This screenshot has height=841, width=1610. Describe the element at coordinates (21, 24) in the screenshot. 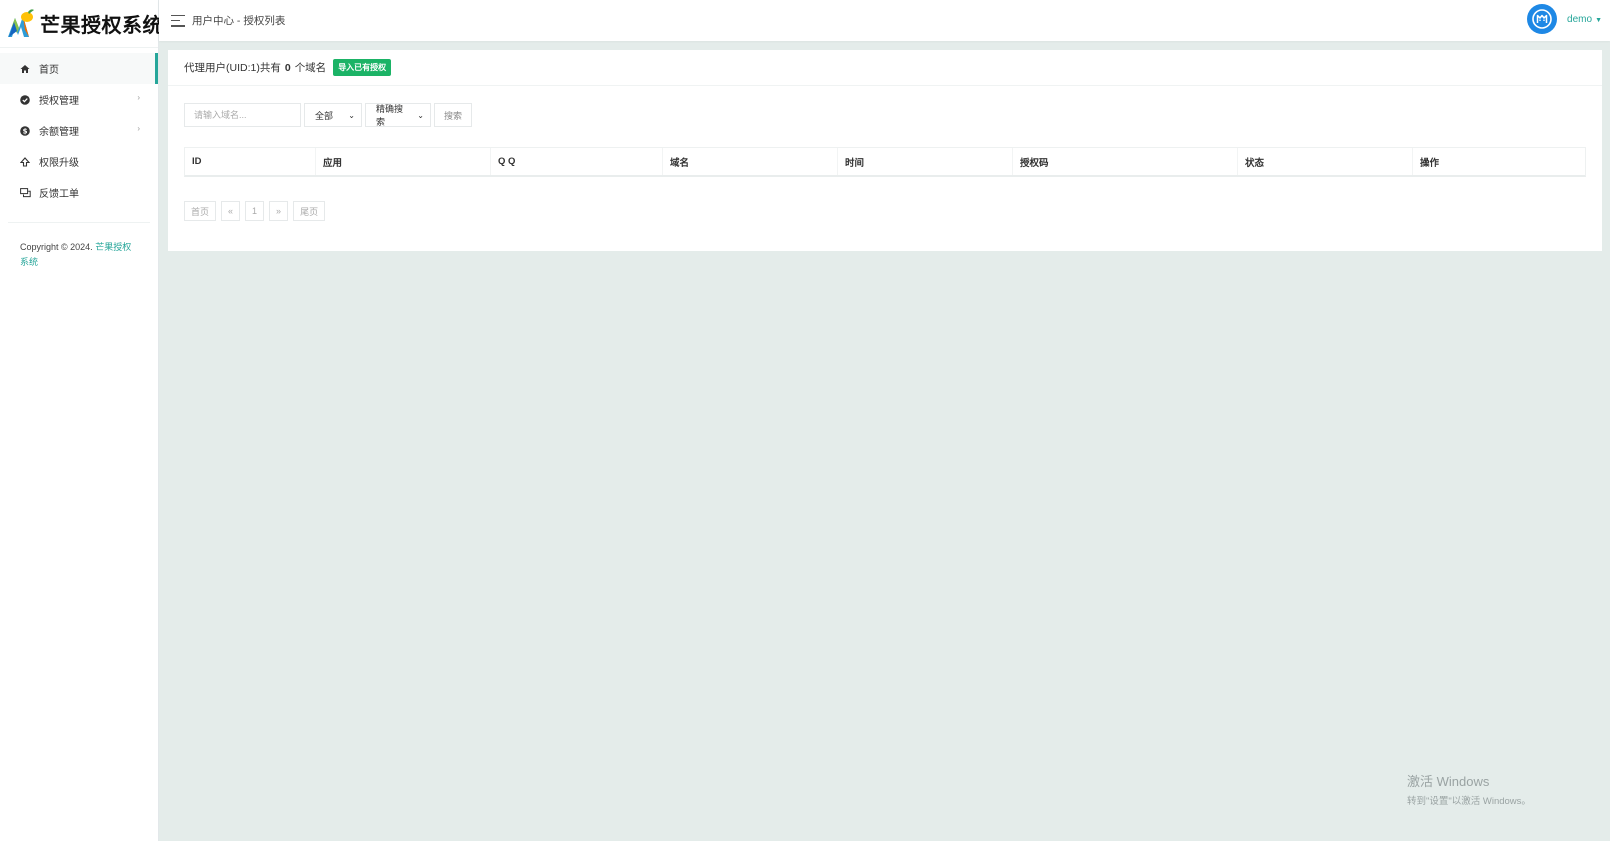

I see `mango-logo-icon` at that location.